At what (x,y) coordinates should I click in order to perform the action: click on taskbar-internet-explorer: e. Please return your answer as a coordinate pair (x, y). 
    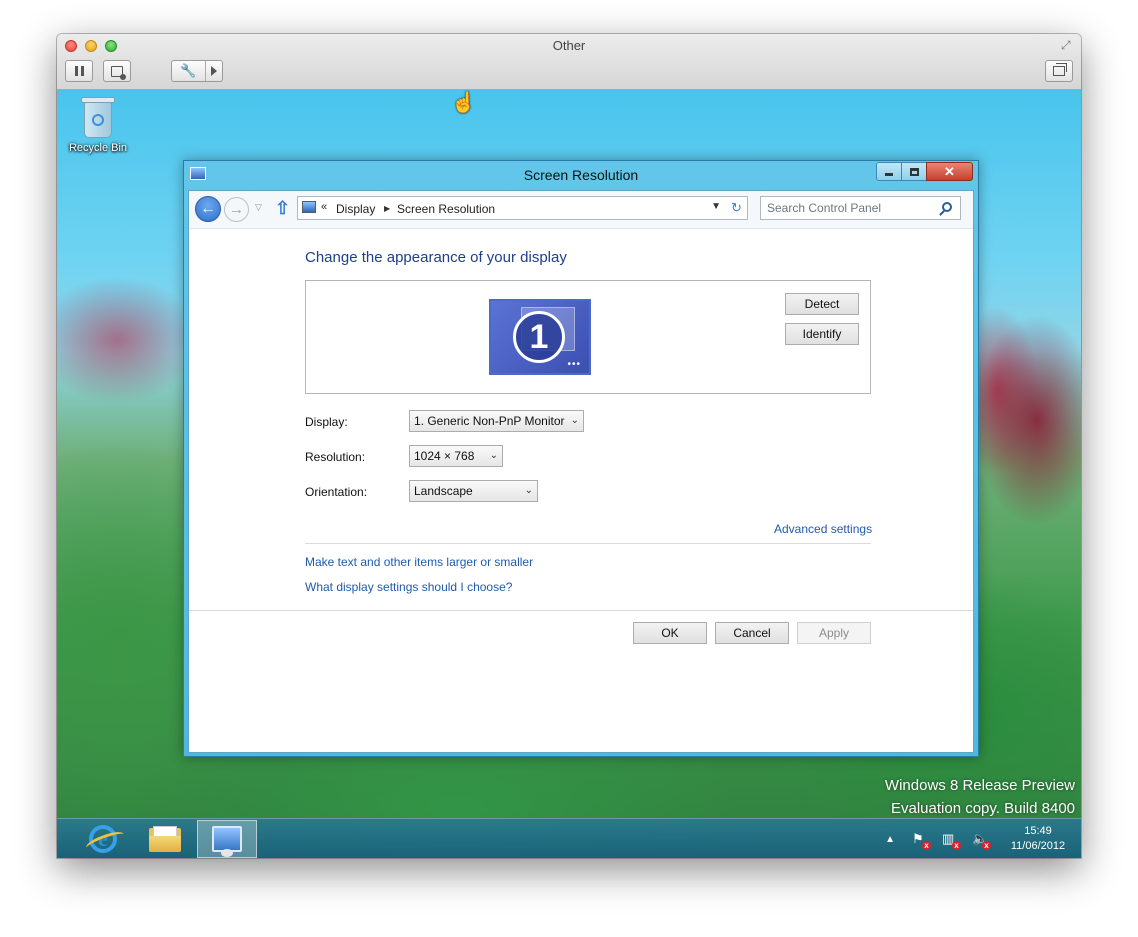
    Looking at the image, I should click on (103, 839).